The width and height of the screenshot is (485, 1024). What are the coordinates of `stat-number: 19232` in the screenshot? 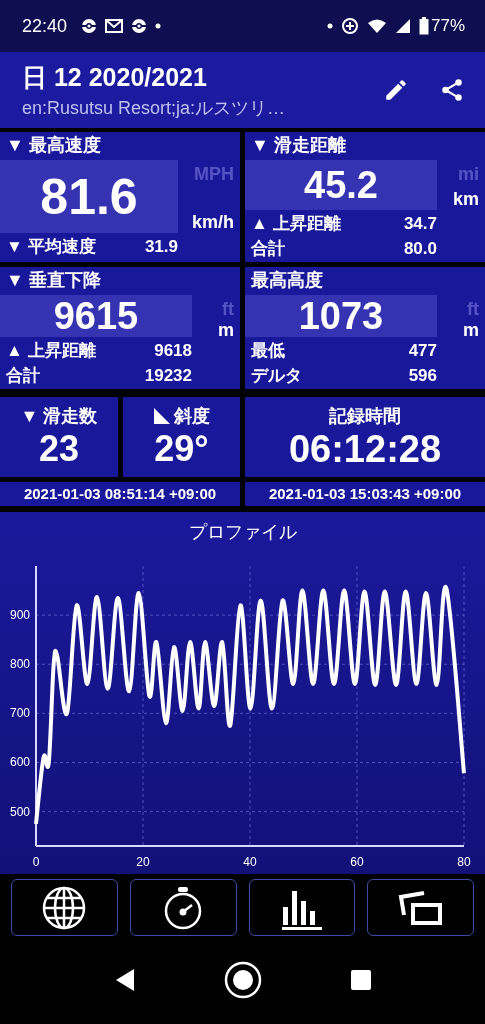 It's located at (168, 375).